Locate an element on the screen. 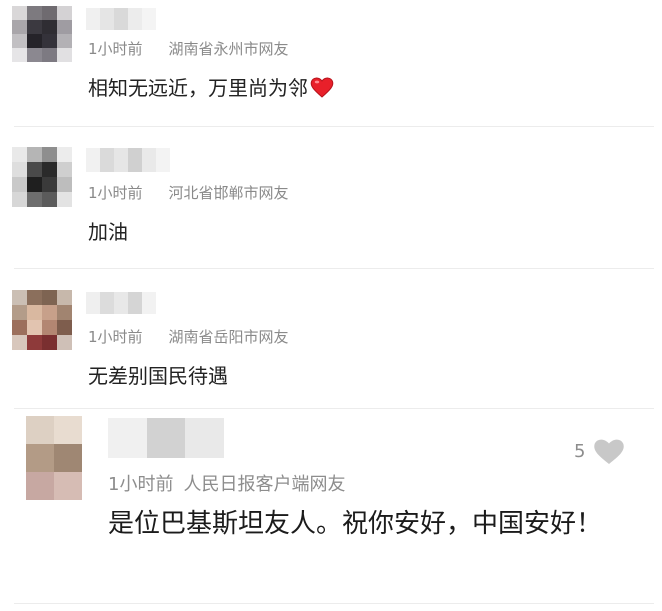 This screenshot has width=662, height=611. comment-location: 人民日报客户端网友 is located at coordinates (264, 484).